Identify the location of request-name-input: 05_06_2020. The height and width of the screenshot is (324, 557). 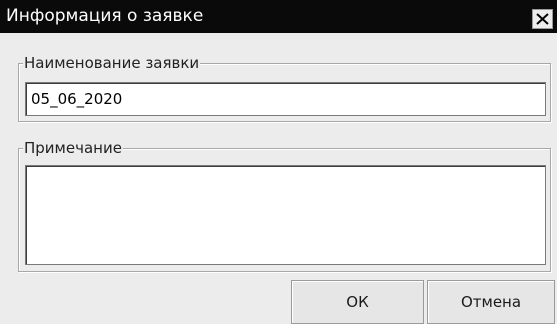
(285, 99).